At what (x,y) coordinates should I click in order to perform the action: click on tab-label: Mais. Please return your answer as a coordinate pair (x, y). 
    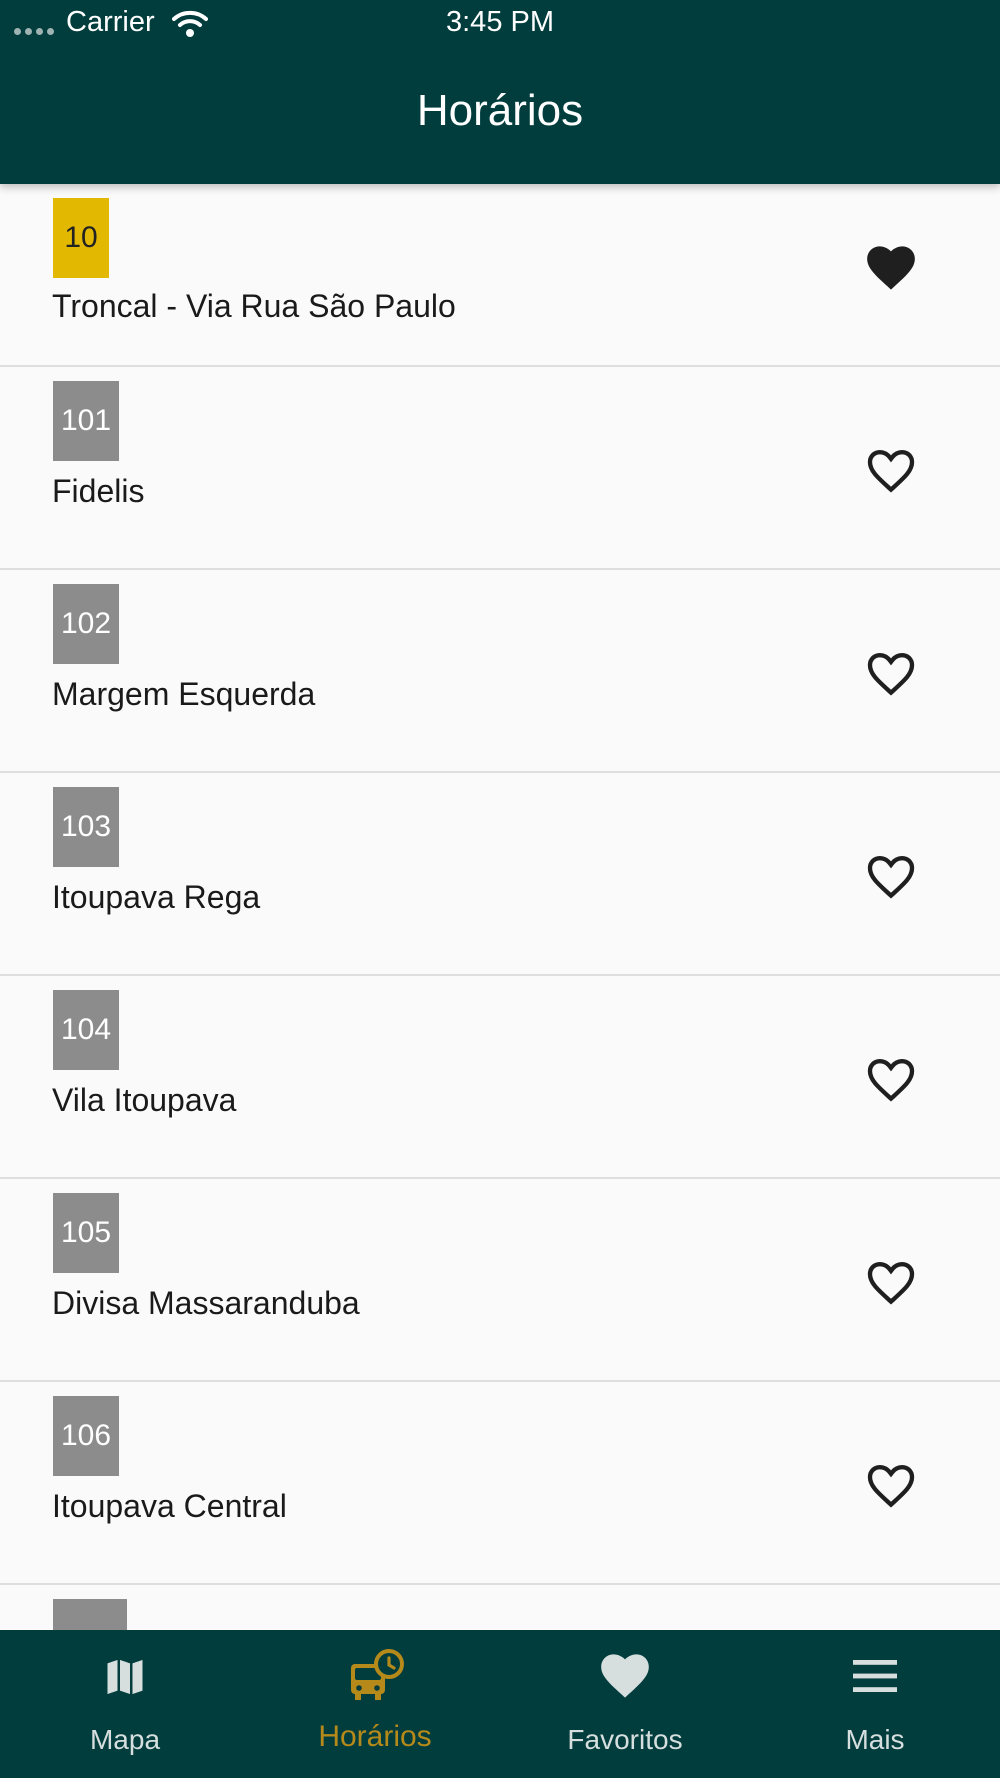
    Looking at the image, I should click on (875, 1739).